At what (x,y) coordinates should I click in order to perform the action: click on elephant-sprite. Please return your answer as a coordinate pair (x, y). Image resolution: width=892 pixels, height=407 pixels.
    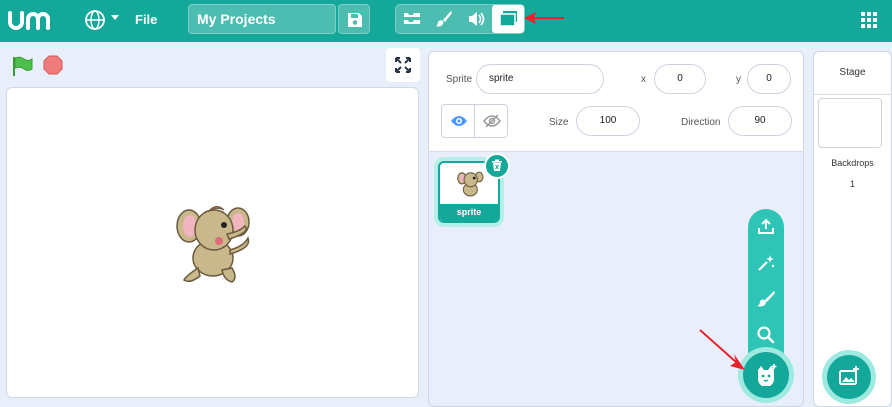
    Looking at the image, I should click on (212, 242).